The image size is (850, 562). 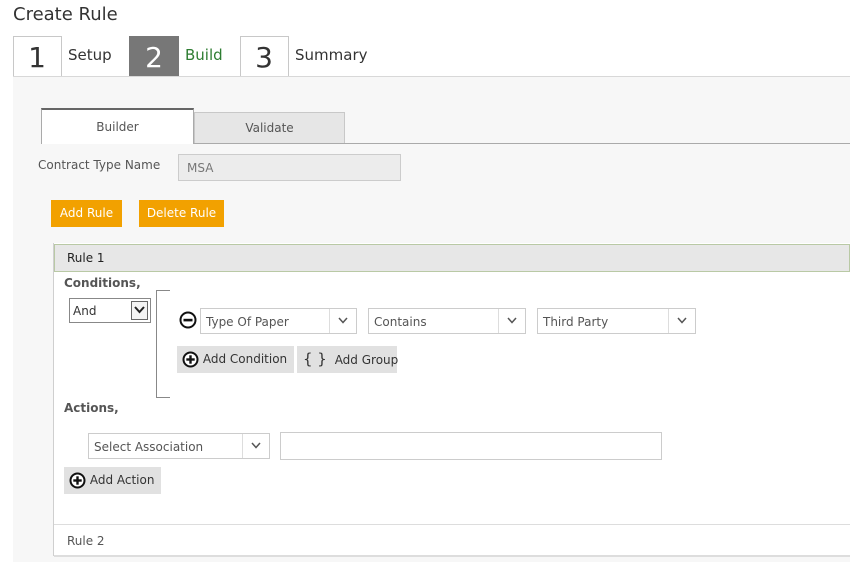 What do you see at coordinates (269, 127) in the screenshot?
I see `tab-validate: Validate` at bounding box center [269, 127].